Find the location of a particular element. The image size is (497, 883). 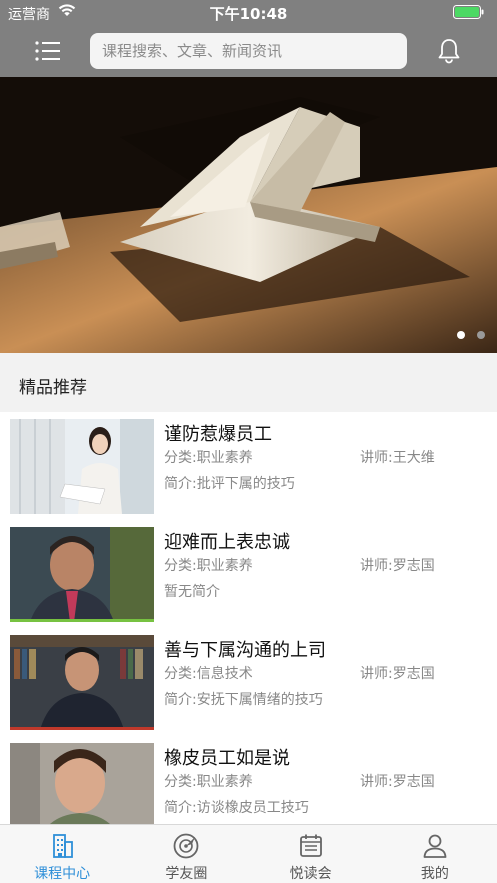

course-item: 善与下属沟通的上司 分类:信息技术 讲师:罗志国 简介:安抚下属情绪的技巧 is located at coordinates (248, 682).